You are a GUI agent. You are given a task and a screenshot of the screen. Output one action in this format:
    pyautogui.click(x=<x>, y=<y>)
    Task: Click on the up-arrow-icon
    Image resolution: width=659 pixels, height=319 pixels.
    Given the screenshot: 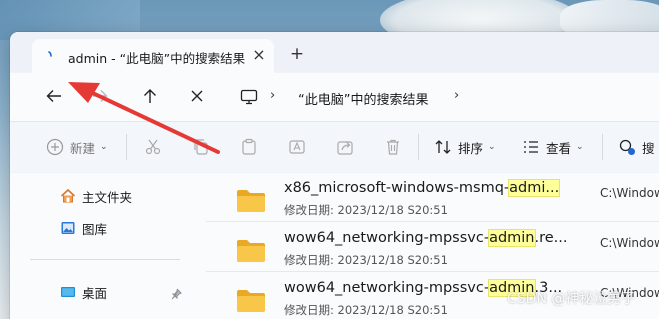 What is the action you would take?
    pyautogui.click(x=150, y=96)
    